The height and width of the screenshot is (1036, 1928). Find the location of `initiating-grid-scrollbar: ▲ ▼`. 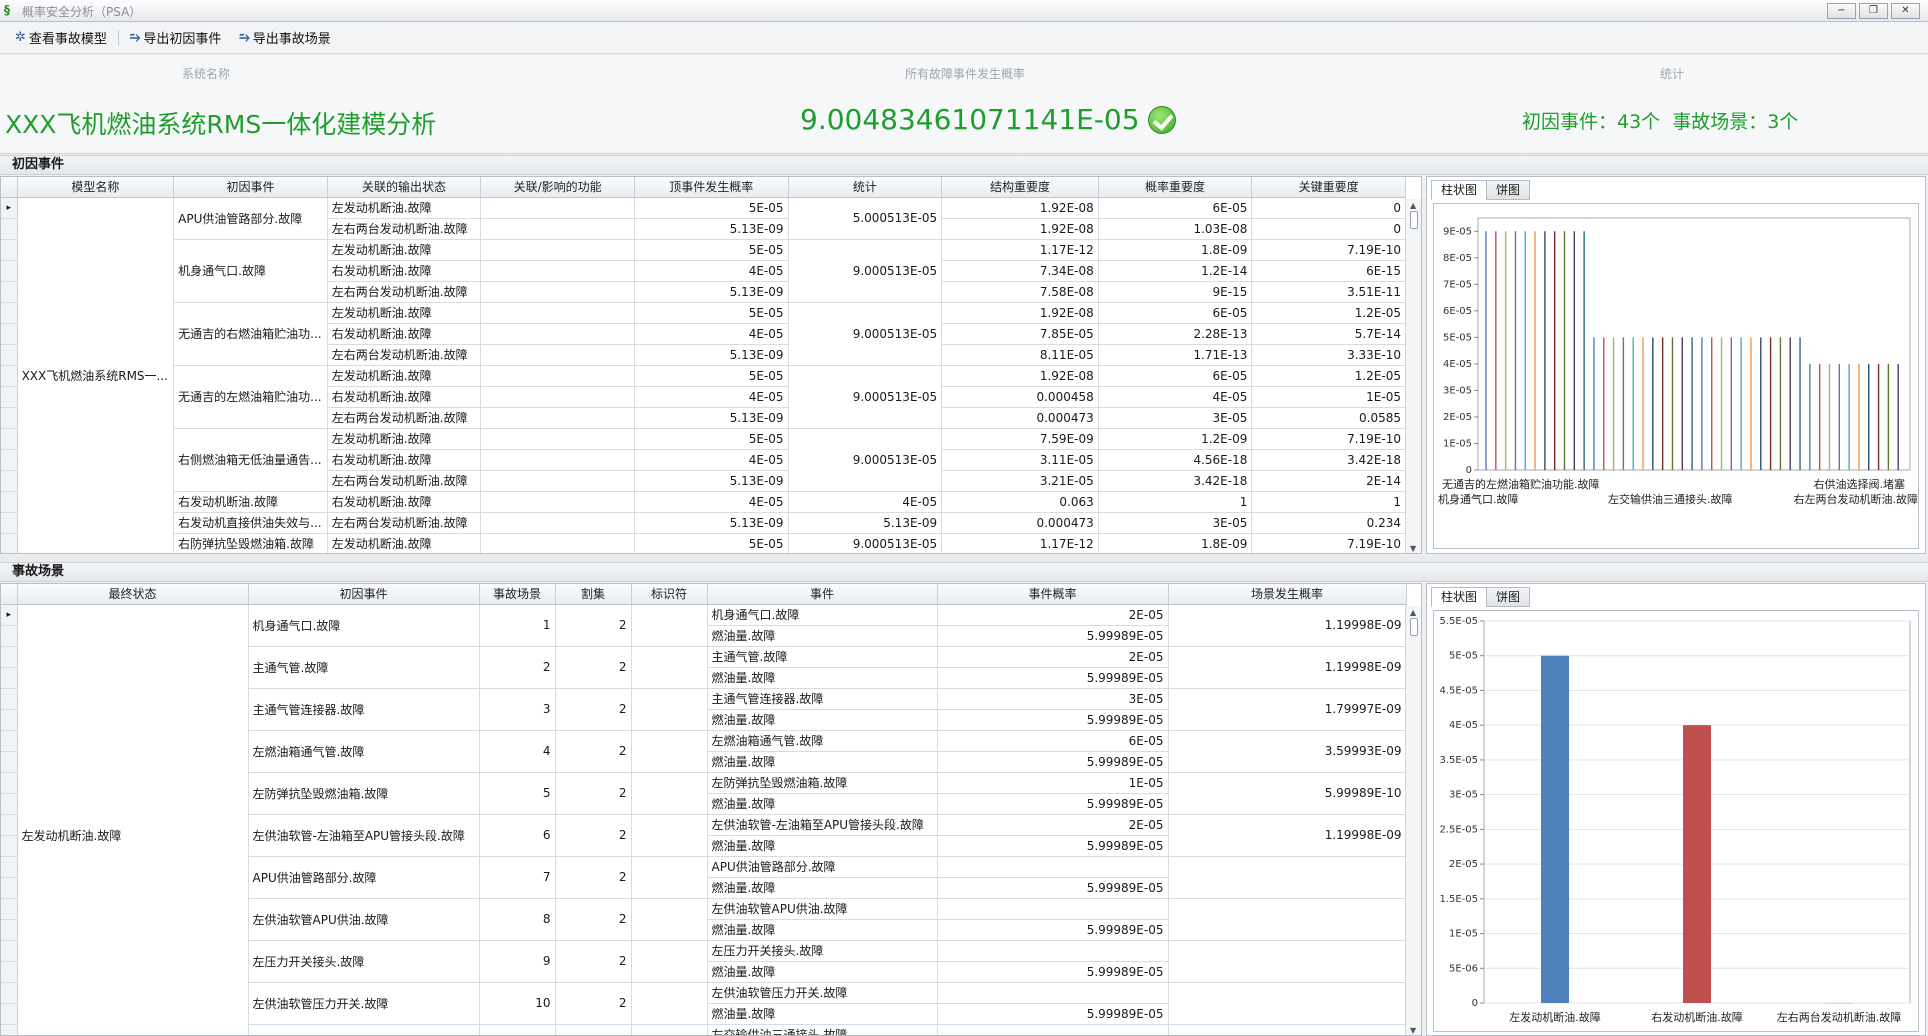

initiating-grid-scrollbar: ▲ ▼ is located at coordinates (1413, 376).